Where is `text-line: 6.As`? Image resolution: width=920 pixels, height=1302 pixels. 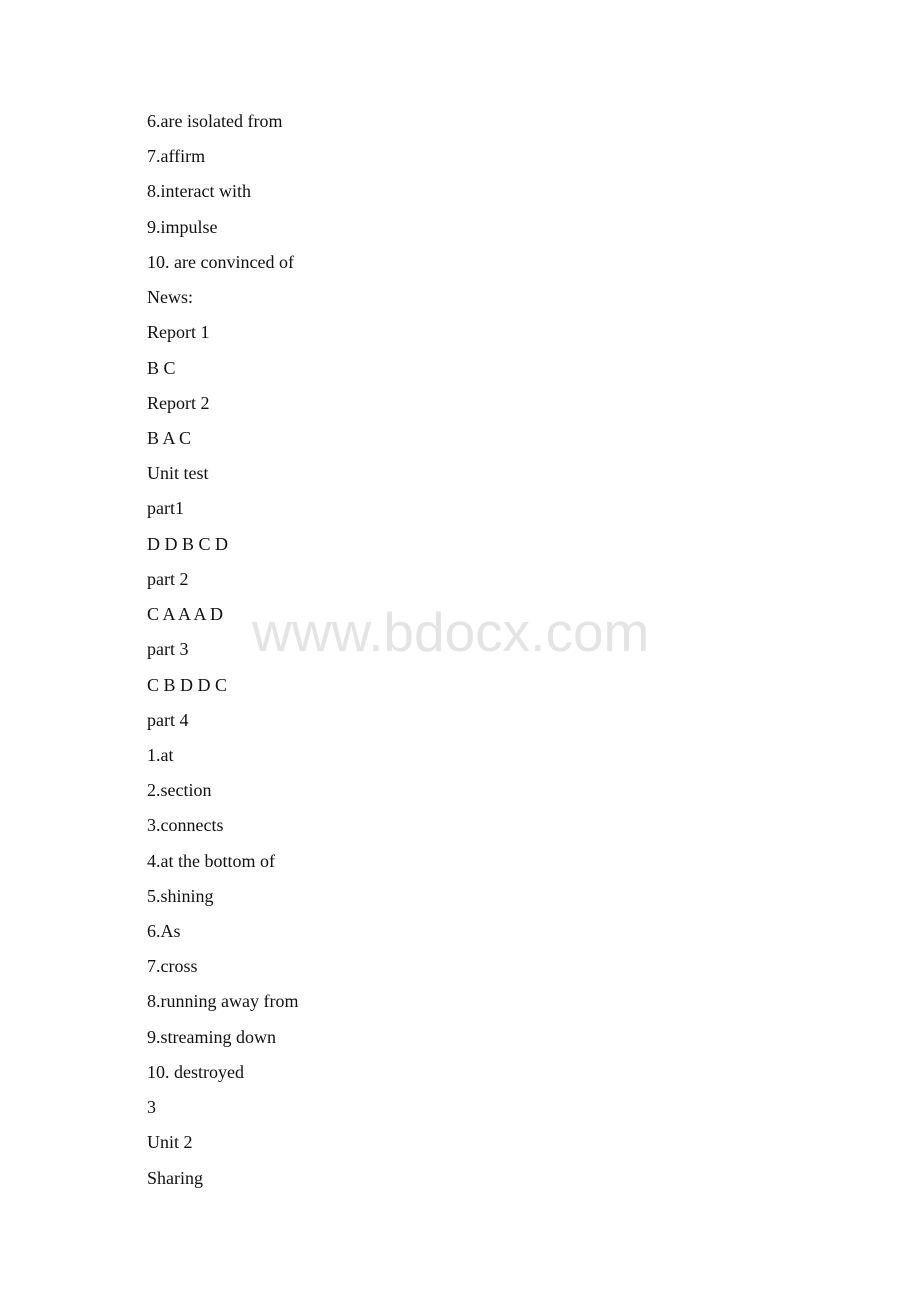 text-line: 6.As is located at coordinates (164, 931).